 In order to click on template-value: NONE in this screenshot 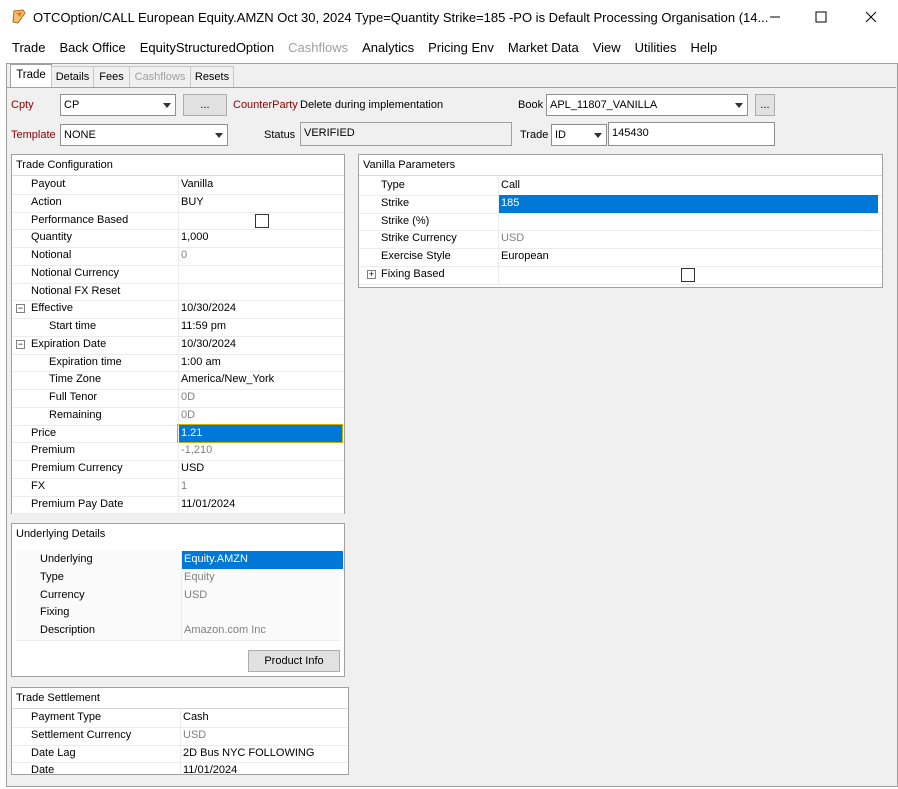, I will do `click(80, 135)`.